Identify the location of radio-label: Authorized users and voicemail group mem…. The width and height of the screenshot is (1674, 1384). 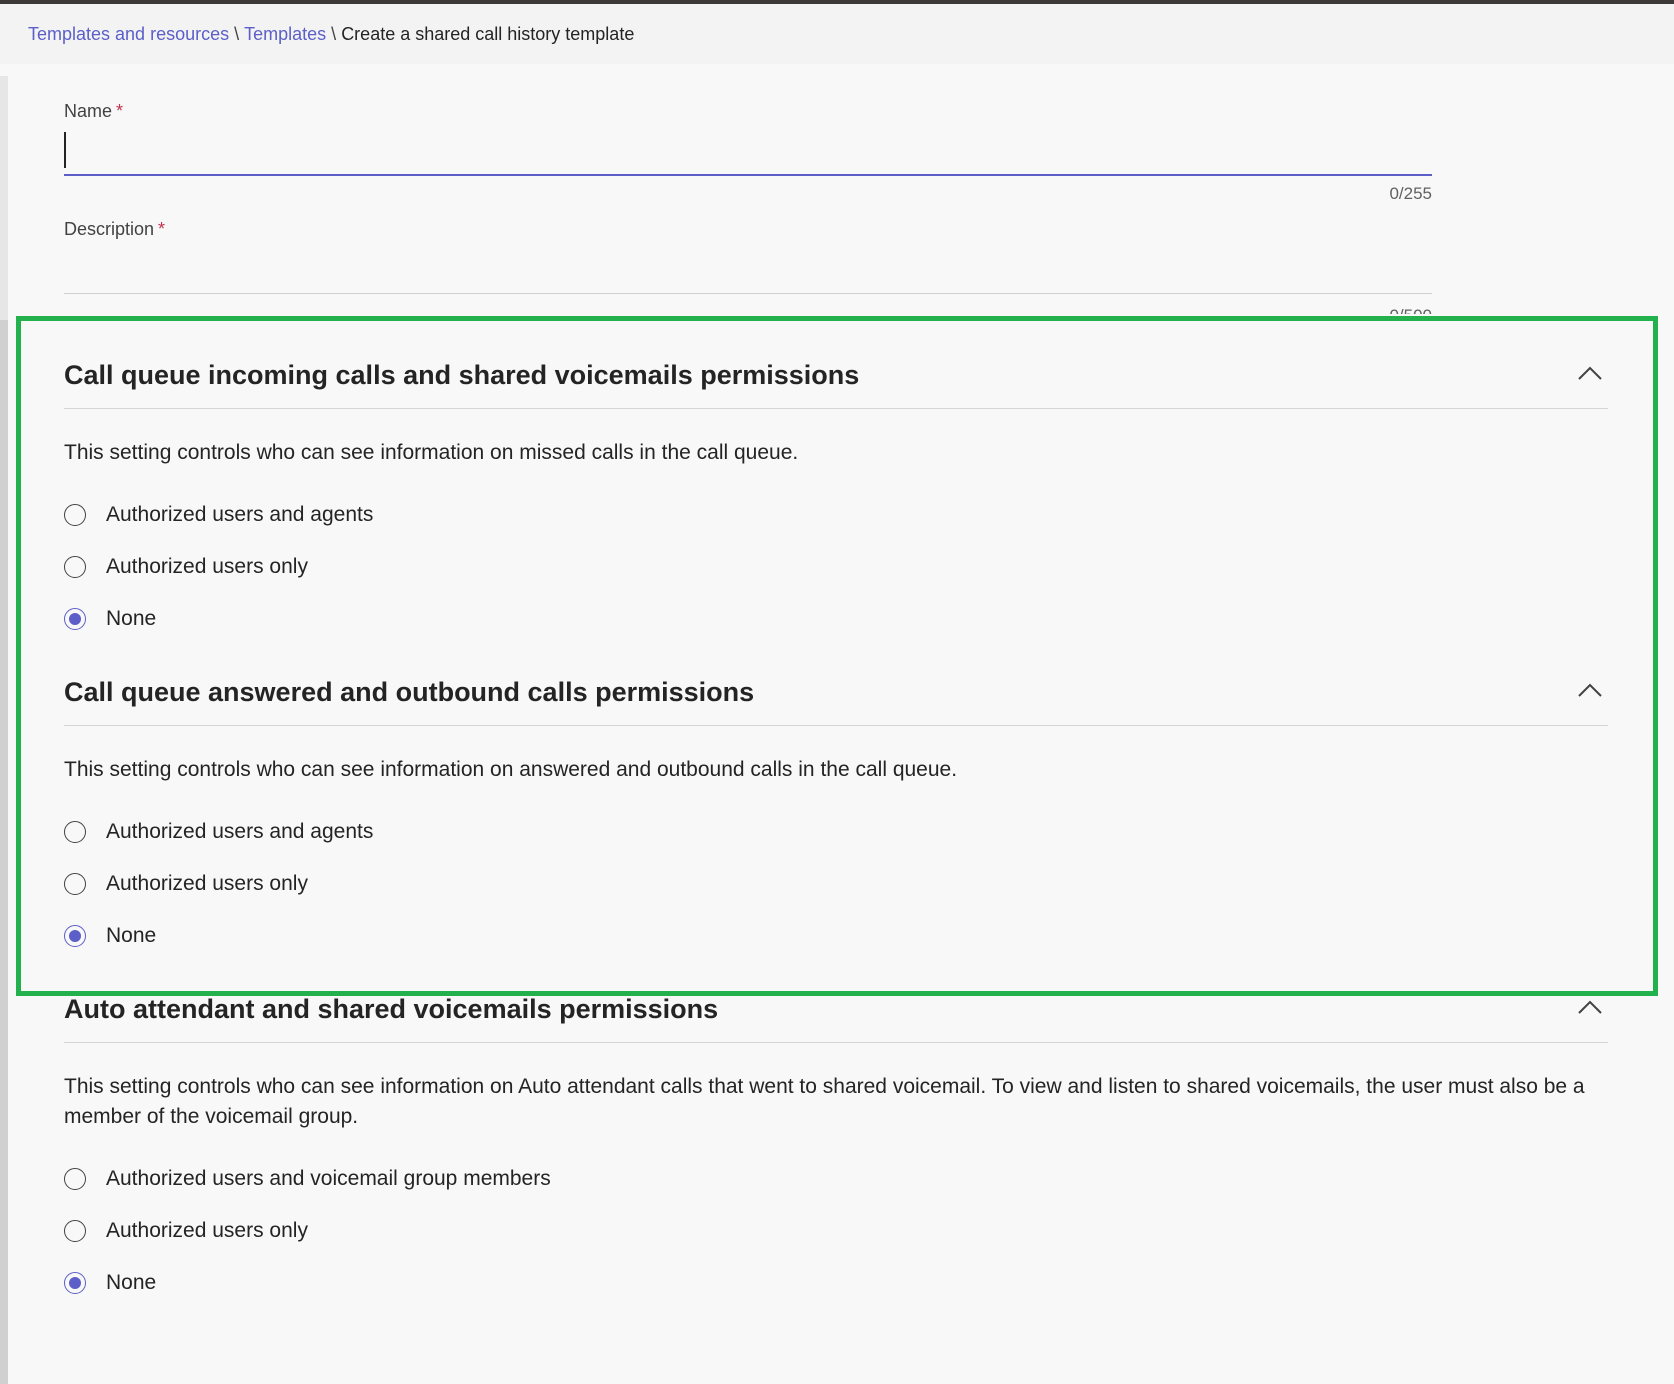
(328, 1178).